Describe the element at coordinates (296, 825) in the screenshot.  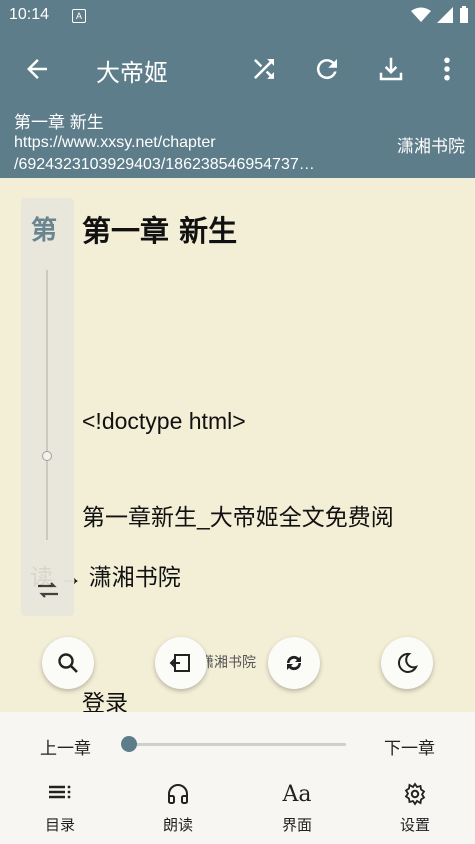
I see `nav-label: 界面` at that location.